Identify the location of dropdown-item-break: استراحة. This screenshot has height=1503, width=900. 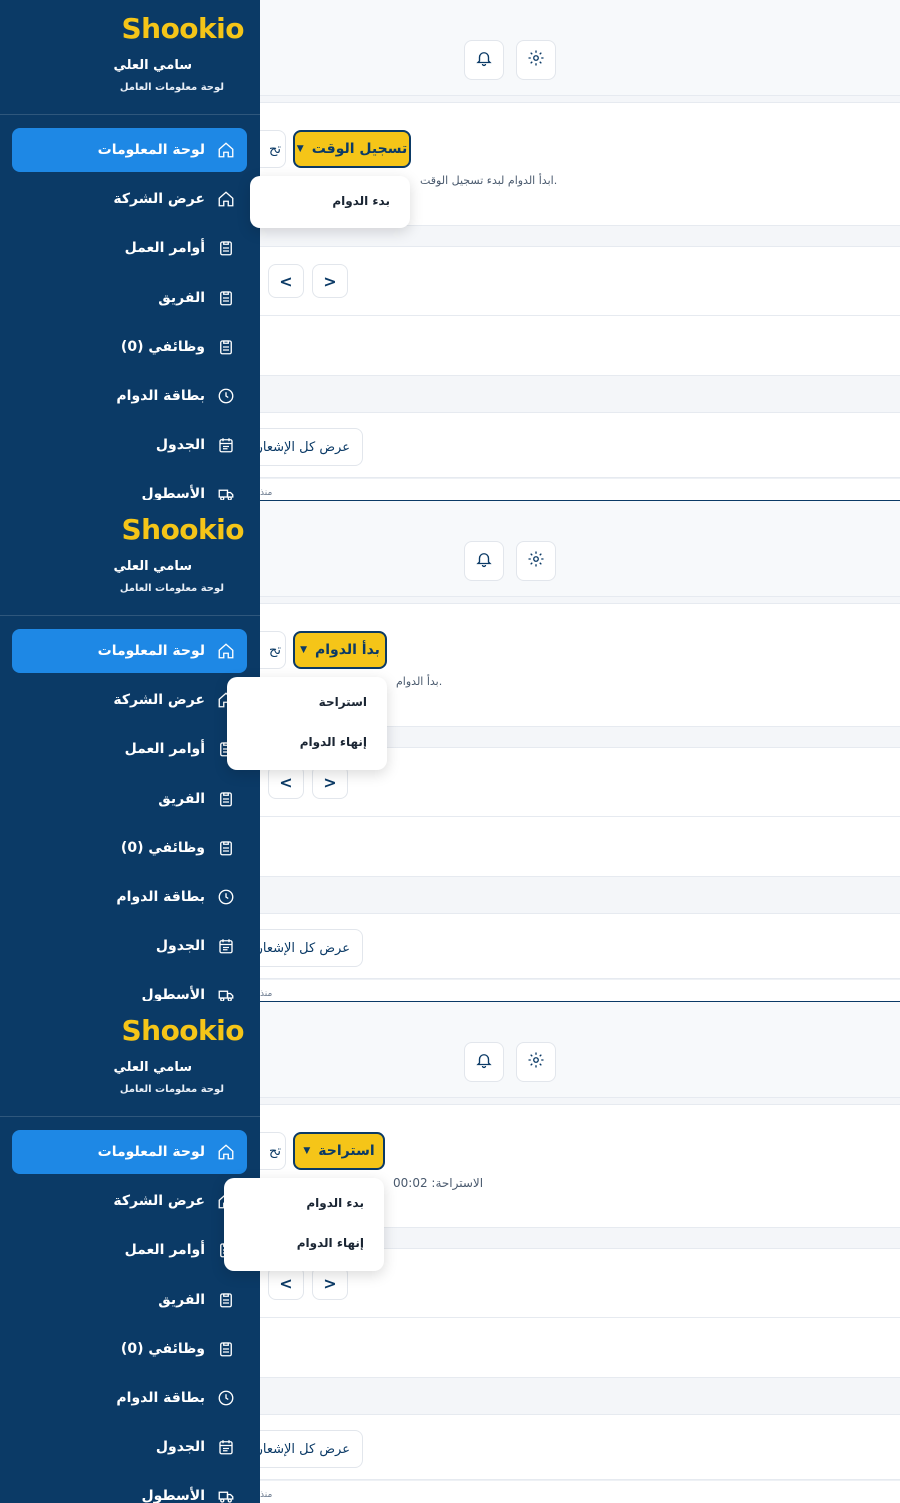
(343, 702).